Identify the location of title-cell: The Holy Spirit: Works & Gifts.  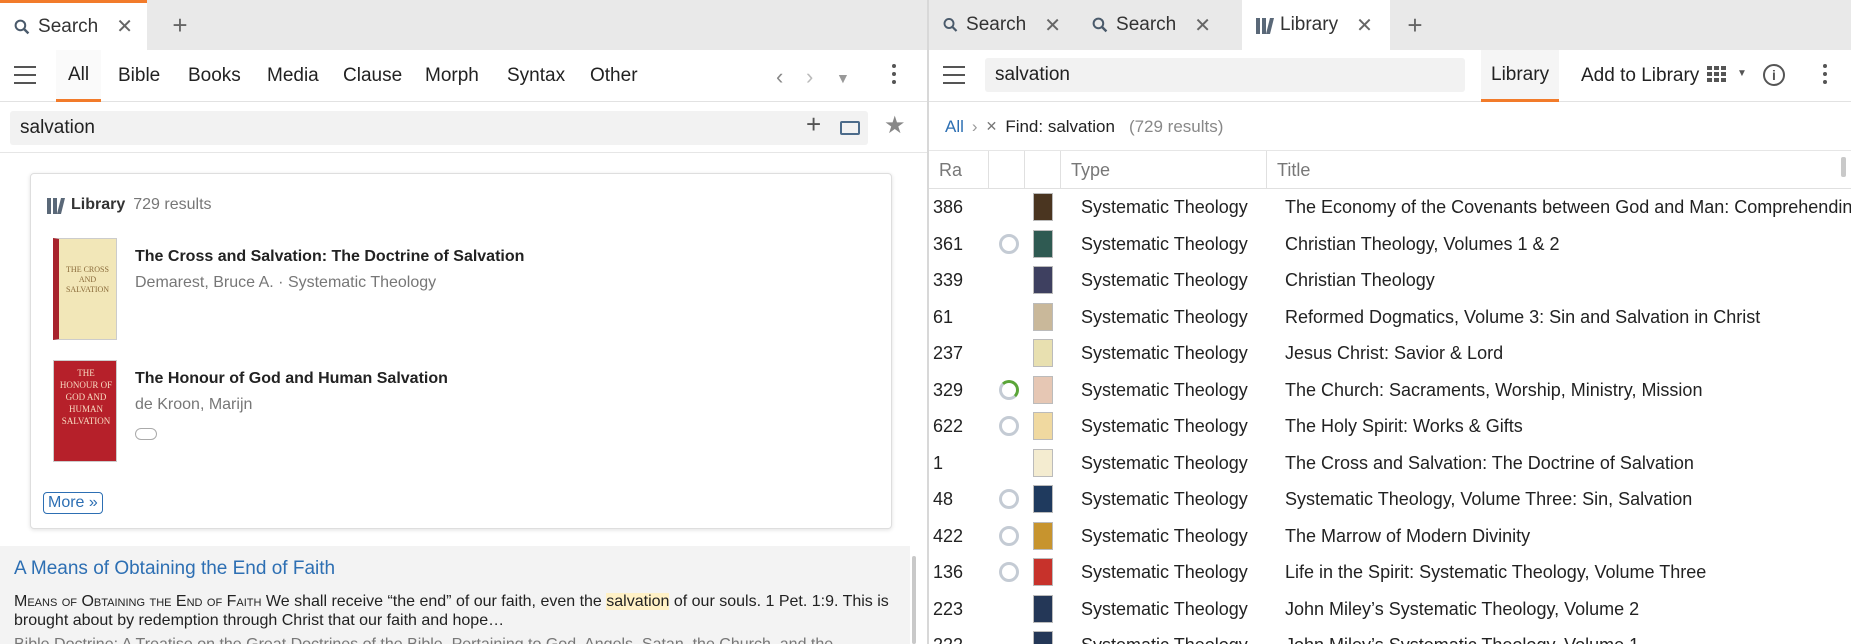
(1568, 426).